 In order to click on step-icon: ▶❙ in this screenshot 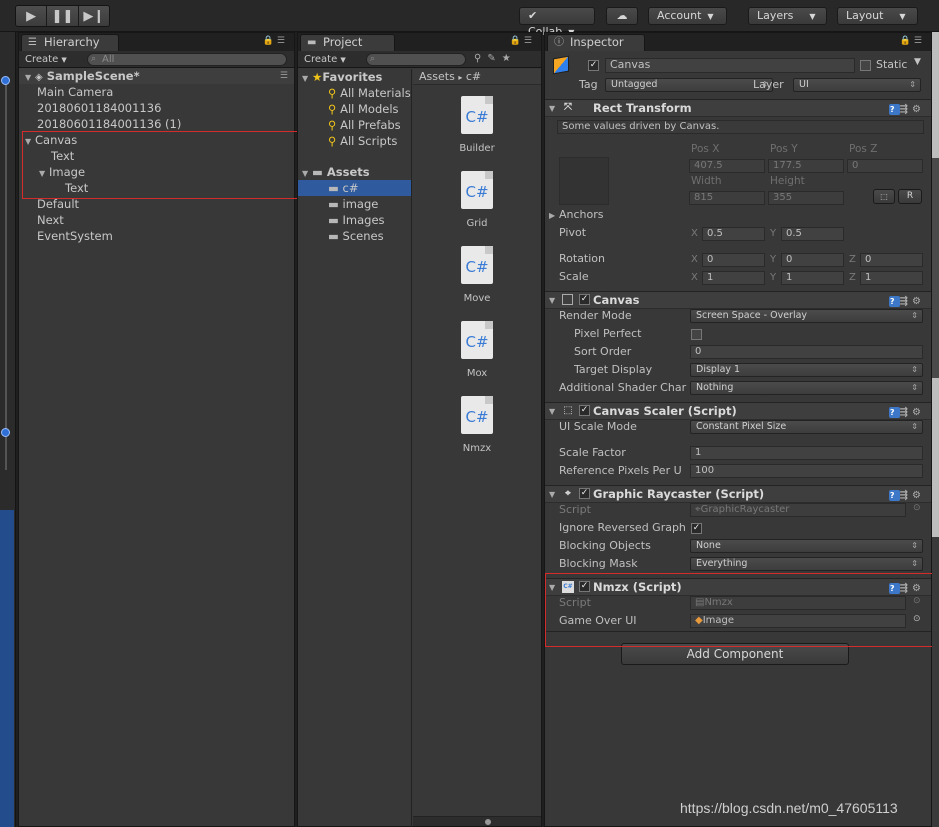, I will do `click(93, 16)`.